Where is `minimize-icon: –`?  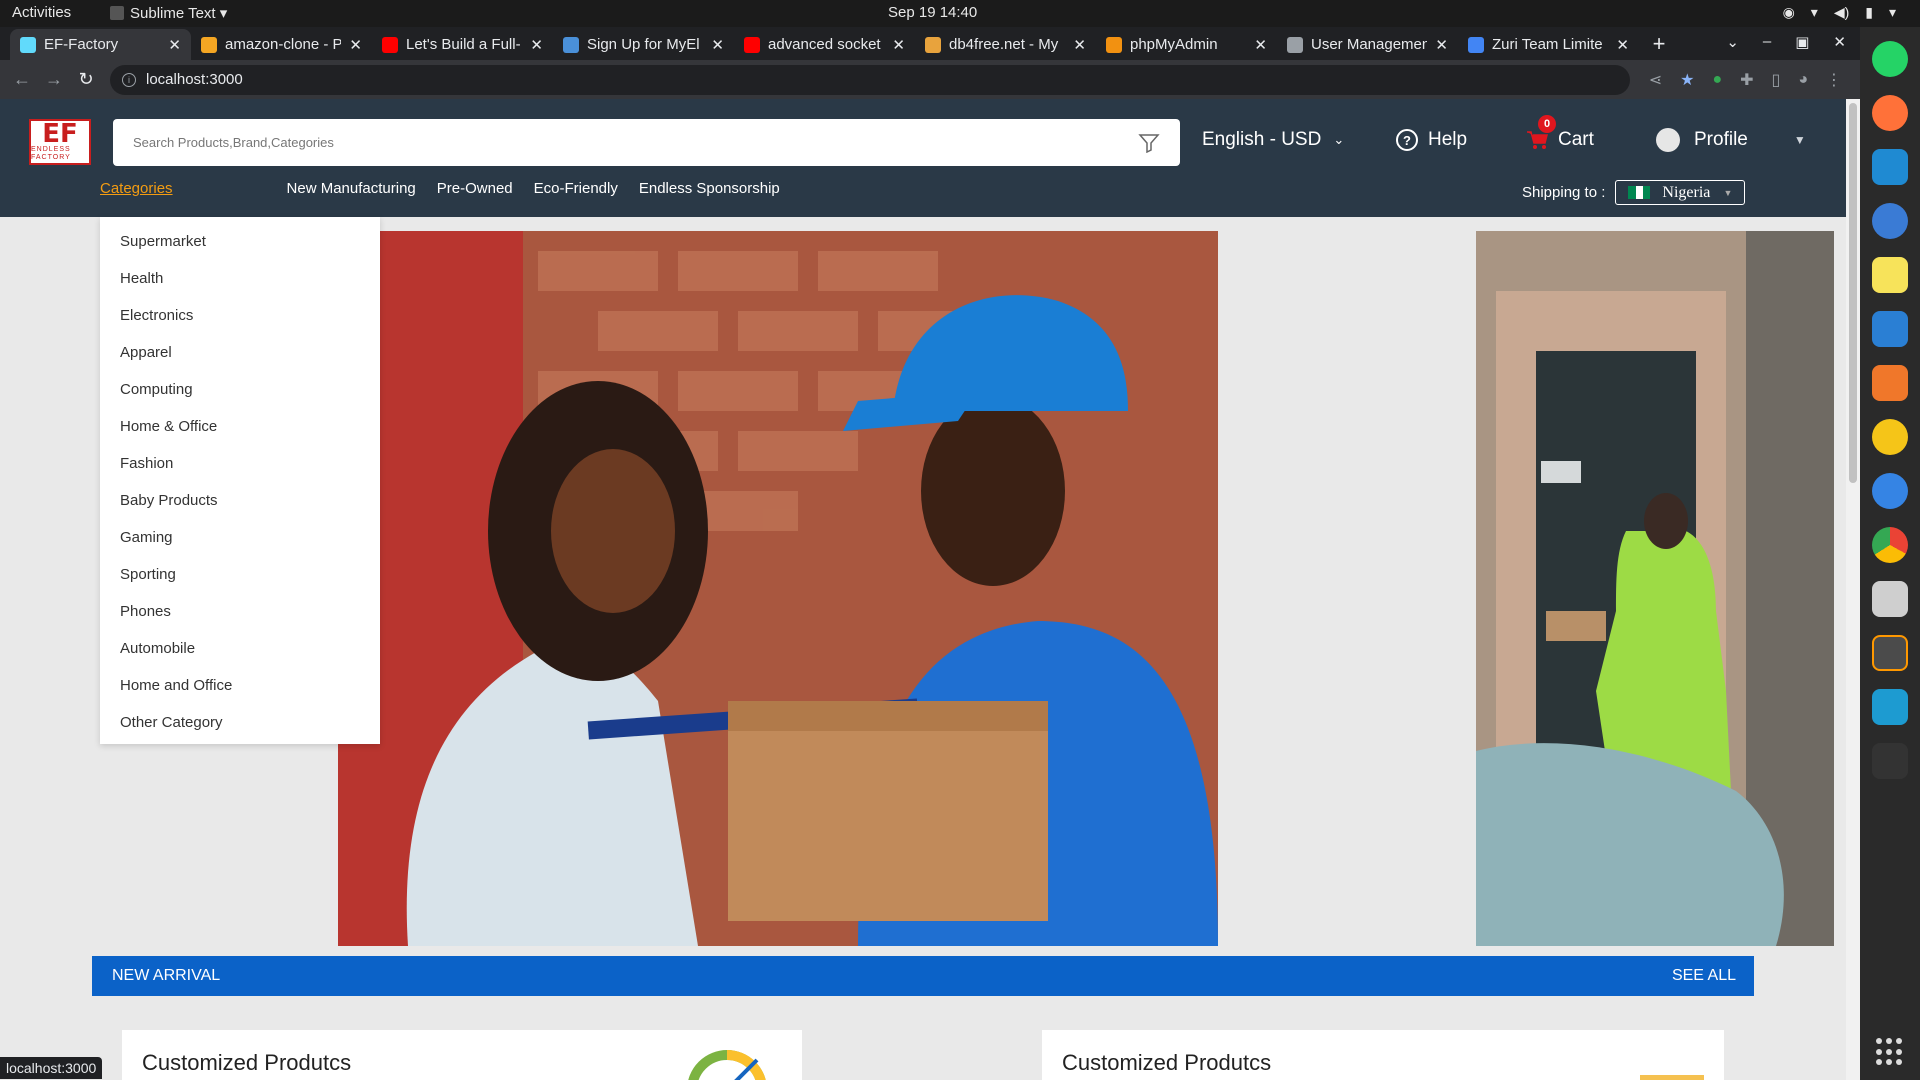 minimize-icon: – is located at coordinates (1767, 42).